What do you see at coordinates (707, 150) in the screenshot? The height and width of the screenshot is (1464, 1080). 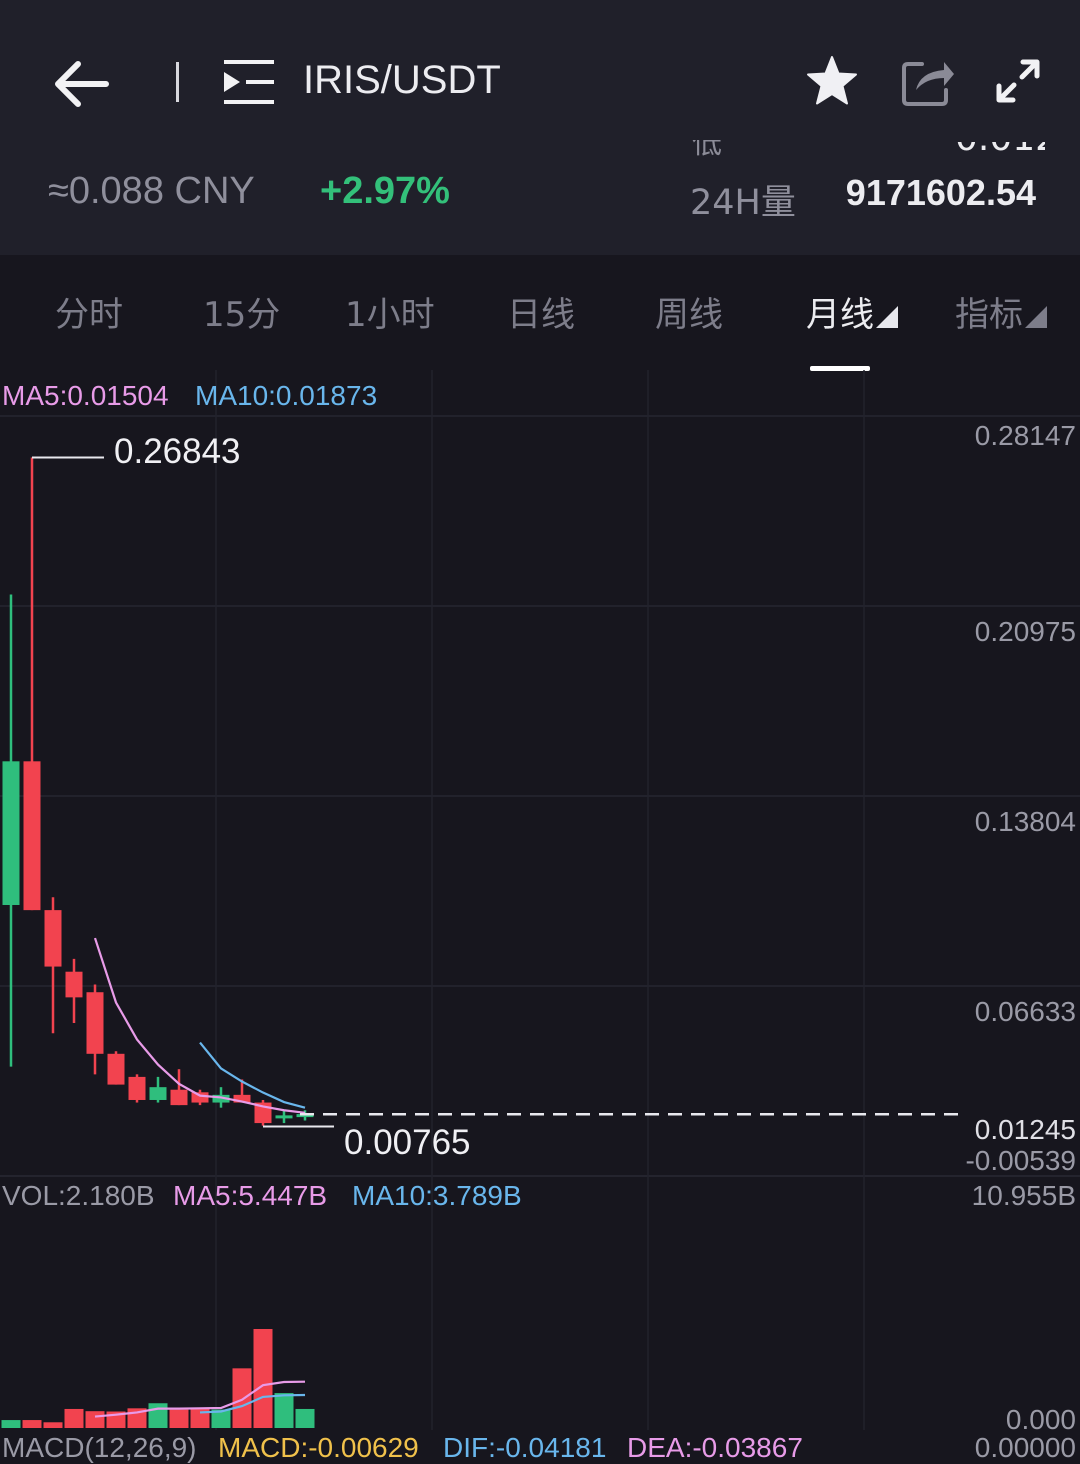 I see `clipped-low-label: 低` at bounding box center [707, 150].